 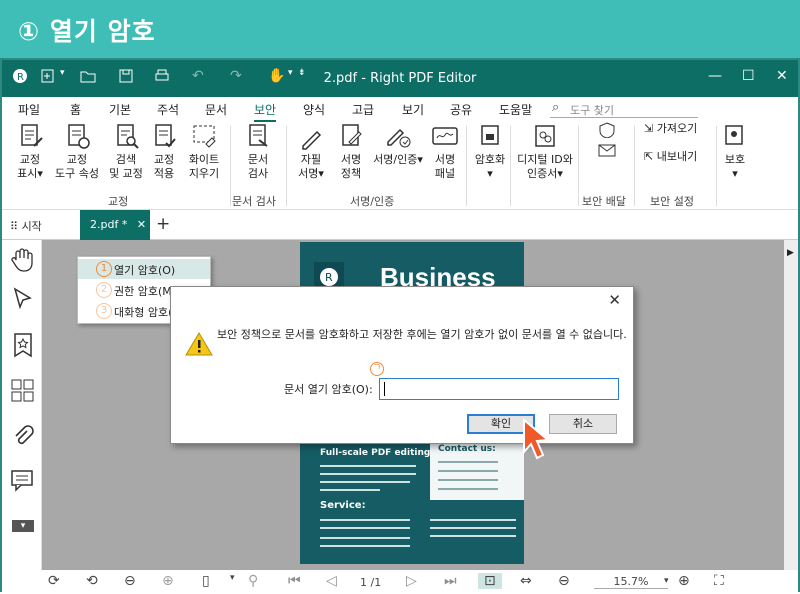 What do you see at coordinates (450, 581) in the screenshot?
I see `last-page-icon: ⏭` at bounding box center [450, 581].